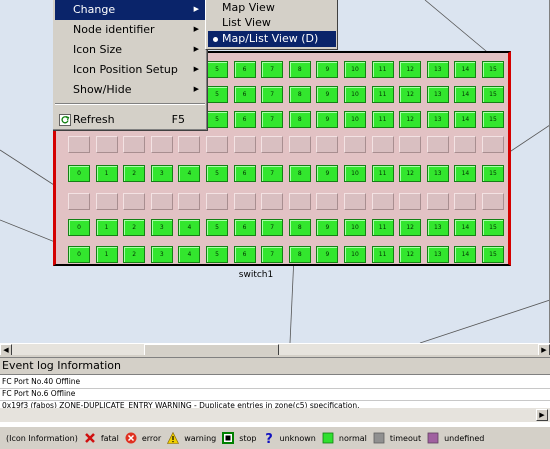  Describe the element at coordinates (275, 415) in the screenshot. I see `event-log-scrollbar: ▶` at that location.